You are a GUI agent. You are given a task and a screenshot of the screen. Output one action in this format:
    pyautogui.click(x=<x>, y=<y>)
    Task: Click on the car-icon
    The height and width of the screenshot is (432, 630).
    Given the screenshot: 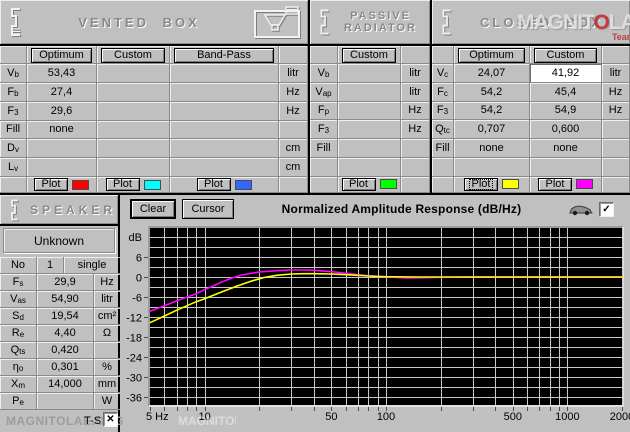 What is the action you would take?
    pyautogui.click(x=581, y=209)
    